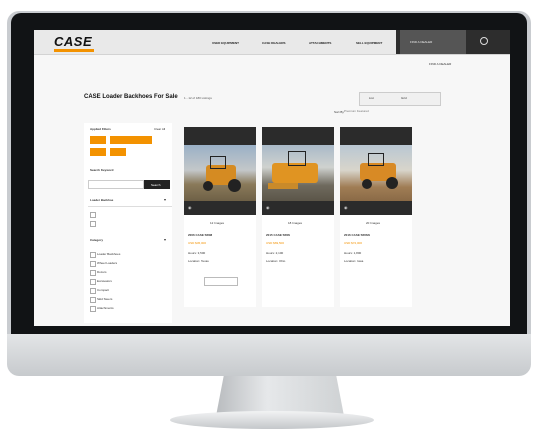 This screenshot has height=435, width=534. What do you see at coordinates (269, 355) in the screenshot?
I see `monitor-chin` at bounding box center [269, 355].